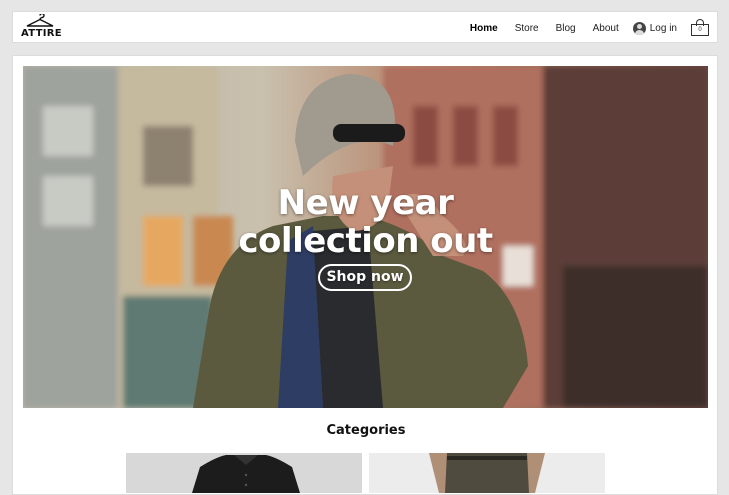 The image size is (729, 495). I want to click on shop-now-button: Shop now, so click(365, 277).